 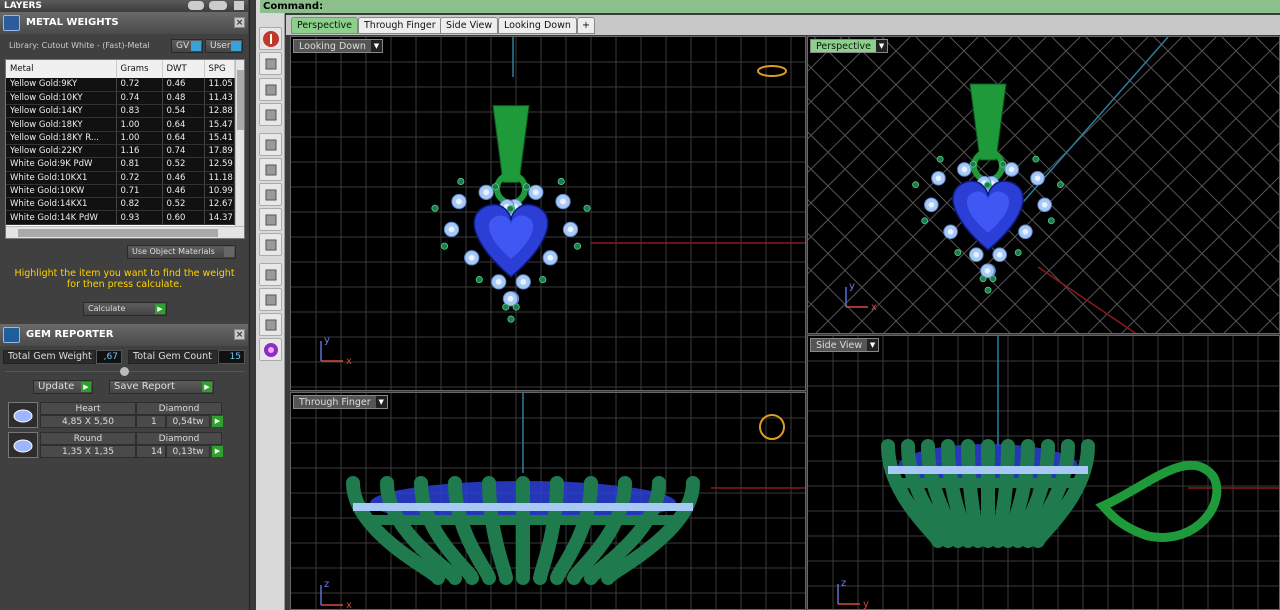 I want to click on table-row: White Gold:10KW 0.71 0.46 10.99, so click(x=120, y=191).